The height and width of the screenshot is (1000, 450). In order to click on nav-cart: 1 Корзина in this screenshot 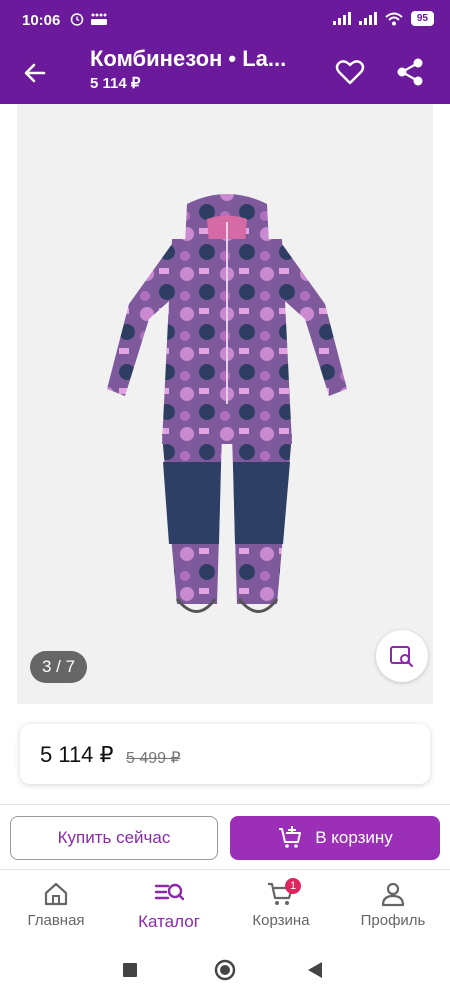, I will do `click(281, 903)`.